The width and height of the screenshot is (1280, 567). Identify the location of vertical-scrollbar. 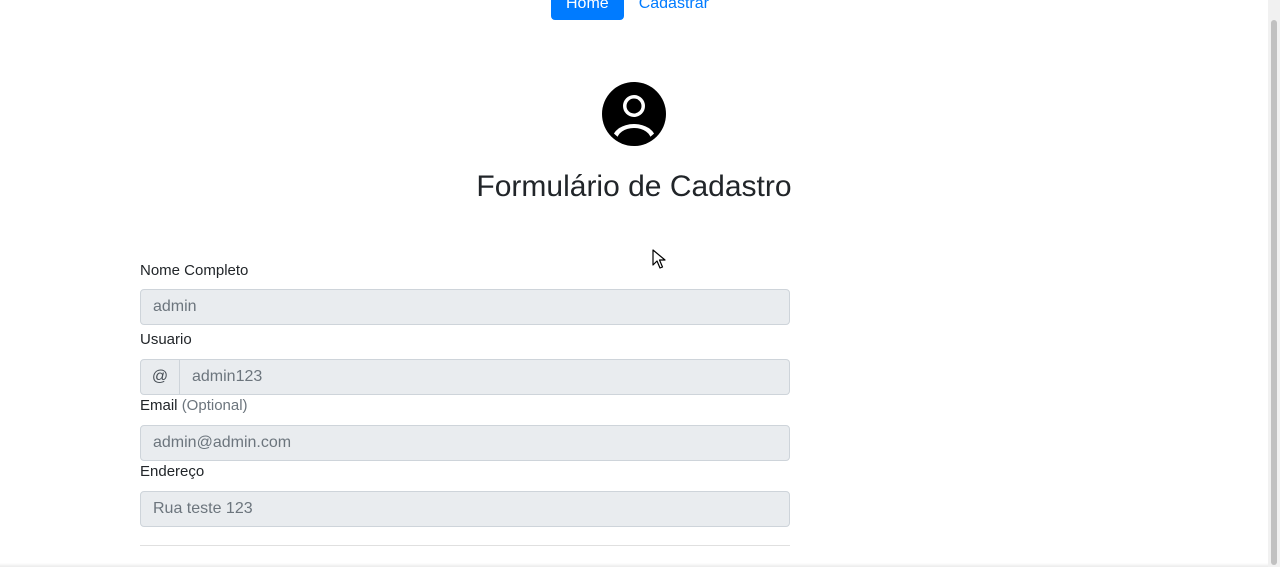
(1274, 283).